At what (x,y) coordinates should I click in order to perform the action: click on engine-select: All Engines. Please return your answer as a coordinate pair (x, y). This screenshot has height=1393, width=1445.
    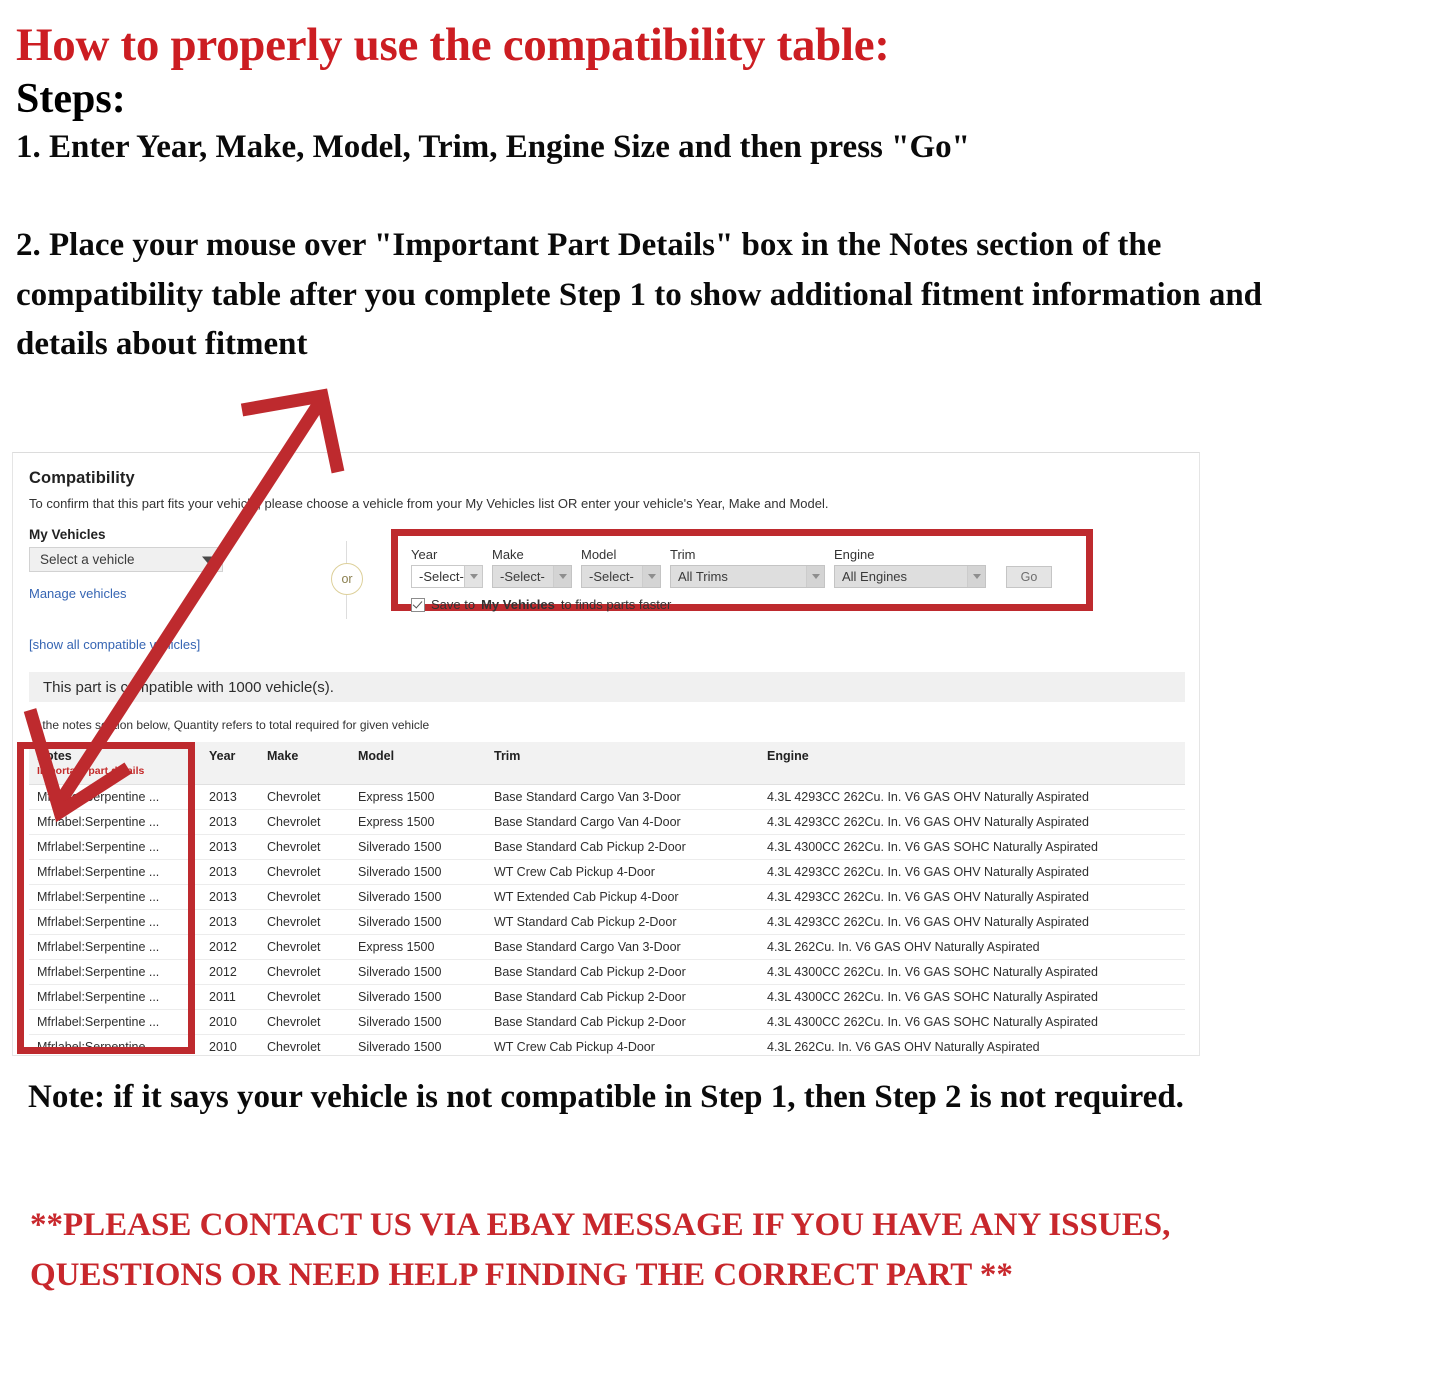
    Looking at the image, I should click on (910, 576).